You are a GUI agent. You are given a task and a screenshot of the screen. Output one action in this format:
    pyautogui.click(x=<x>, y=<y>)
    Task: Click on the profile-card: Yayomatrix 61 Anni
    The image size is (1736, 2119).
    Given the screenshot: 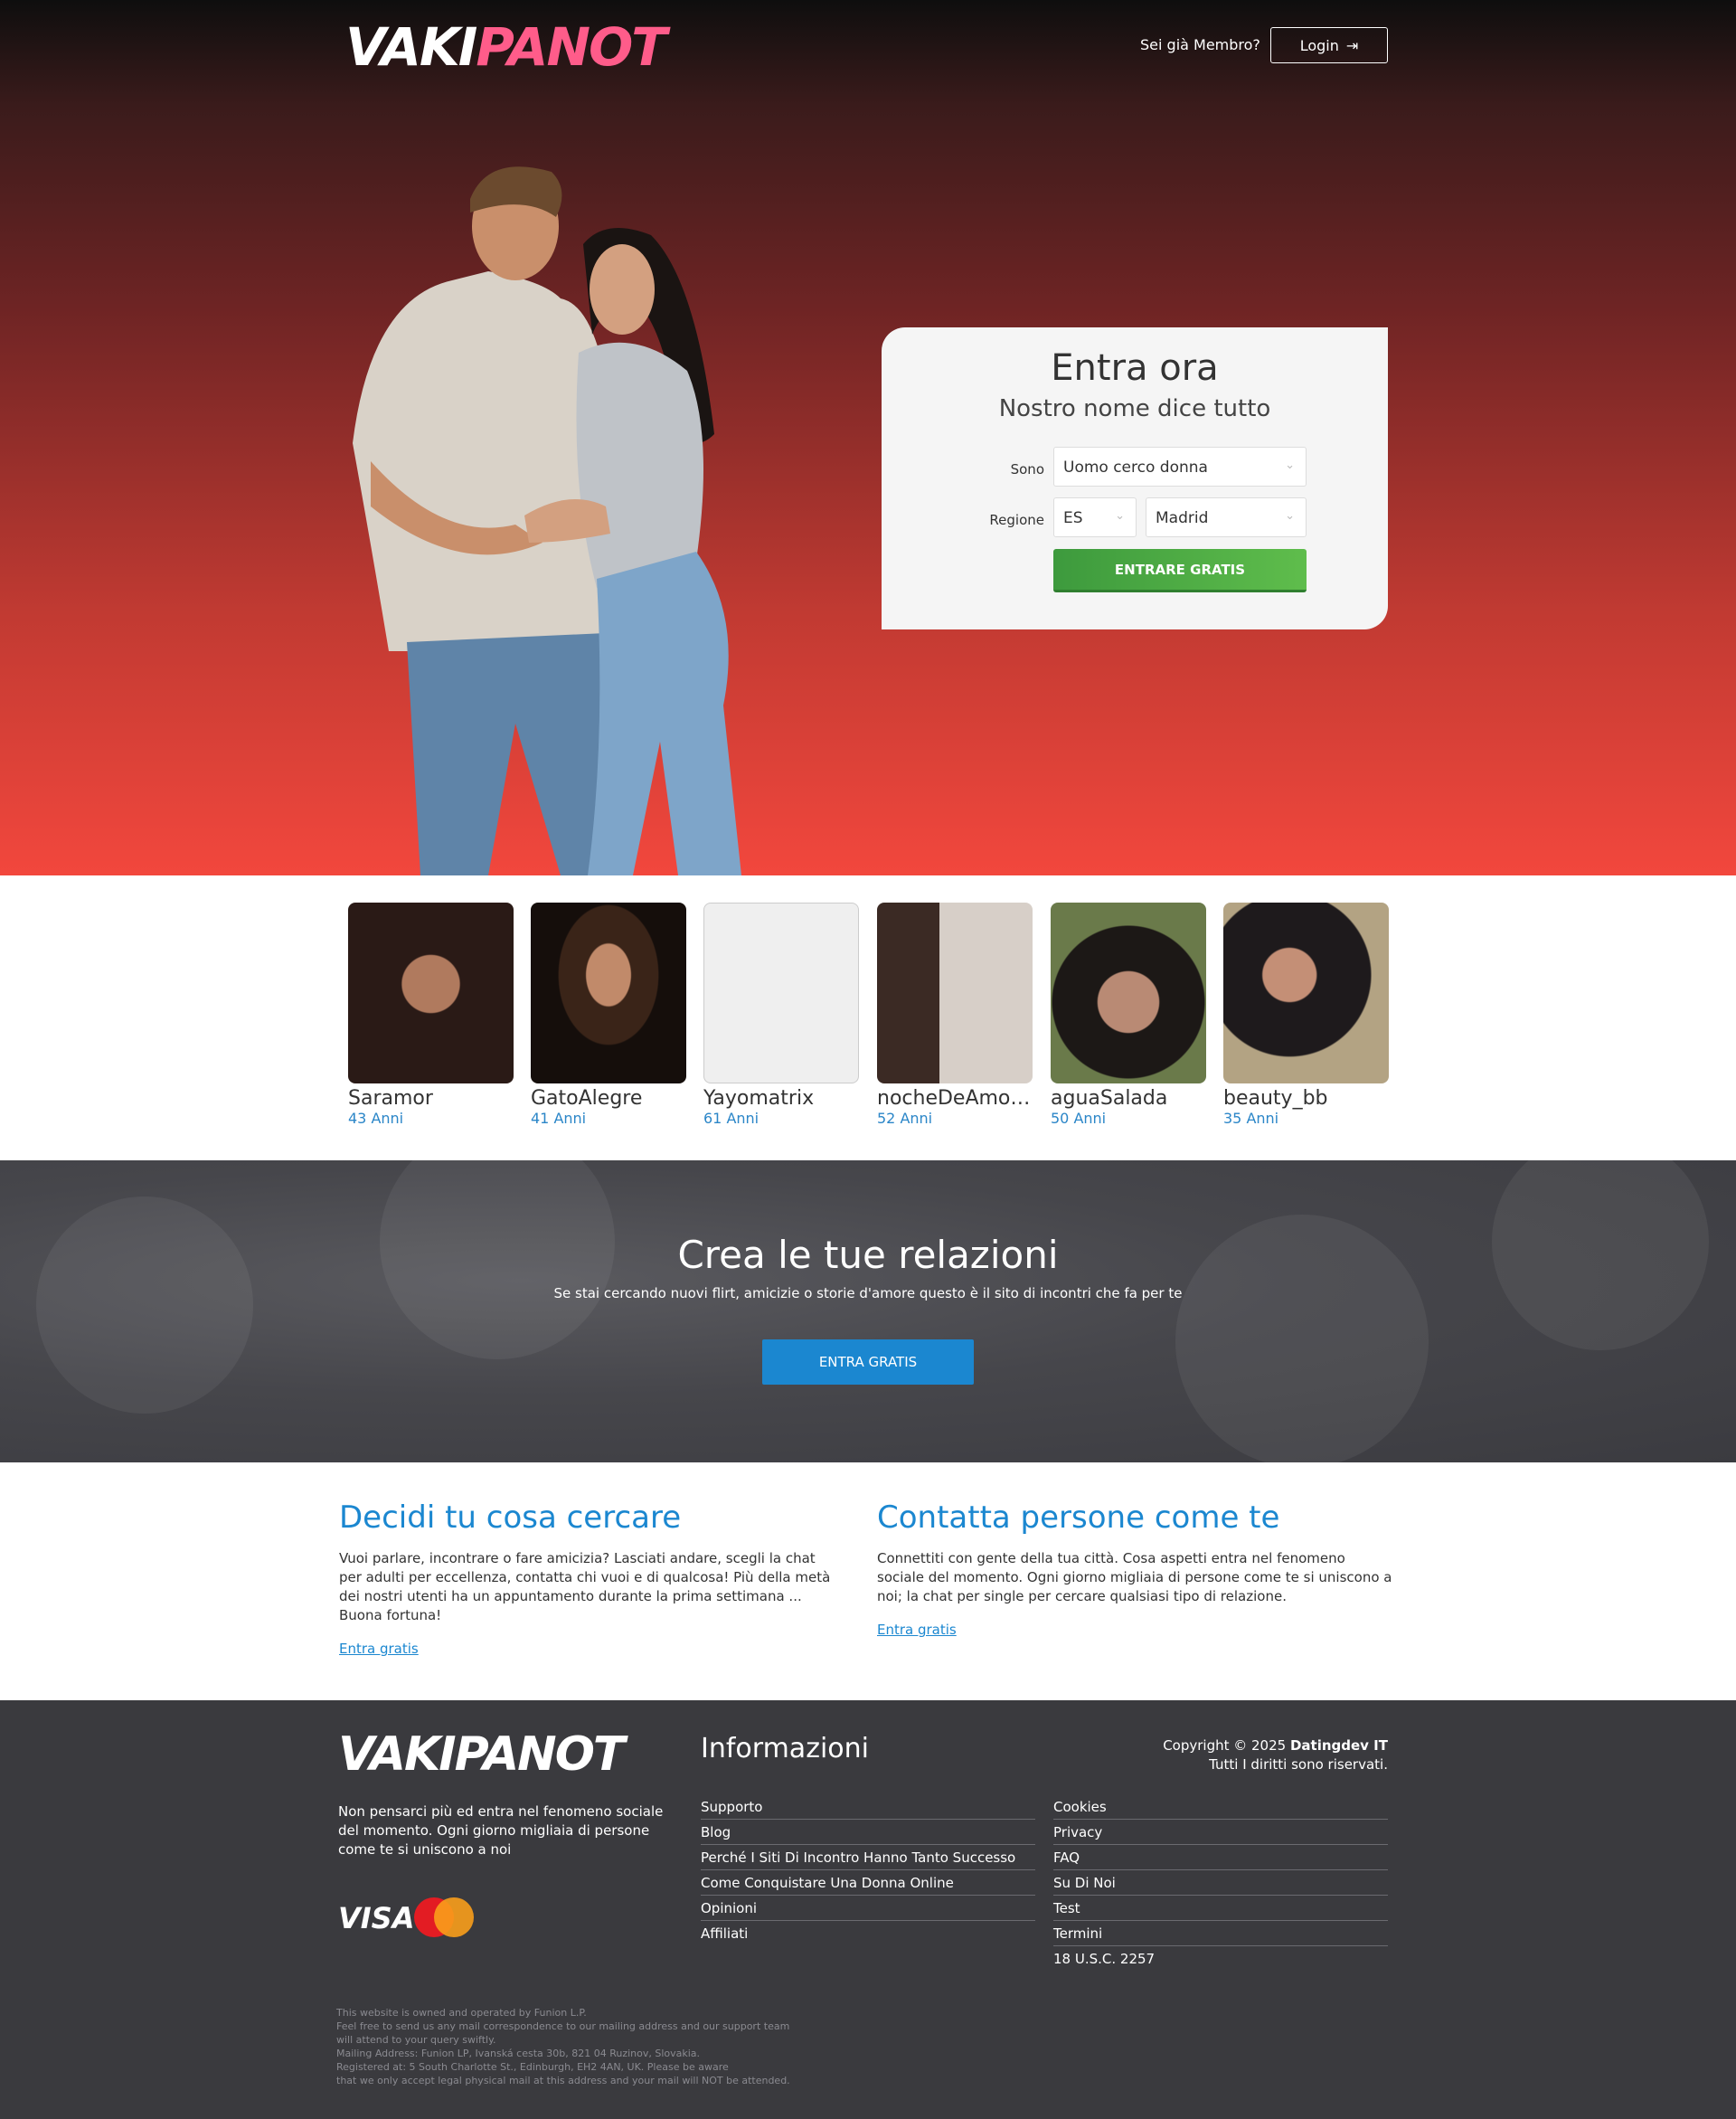 What is the action you would take?
    pyautogui.click(x=781, y=1015)
    